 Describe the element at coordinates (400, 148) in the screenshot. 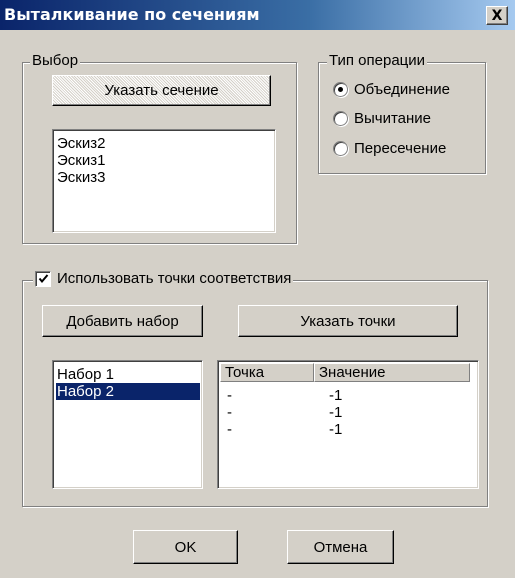

I see `radio-intersect-label: Пересечение` at that location.